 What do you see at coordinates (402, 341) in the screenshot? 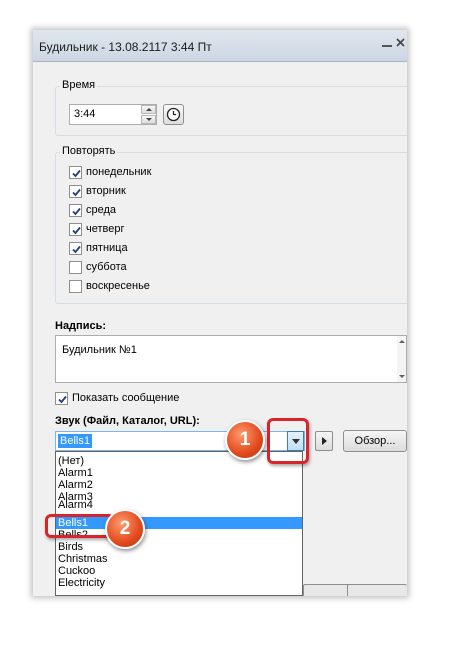
I see `scroll-up-icon` at bounding box center [402, 341].